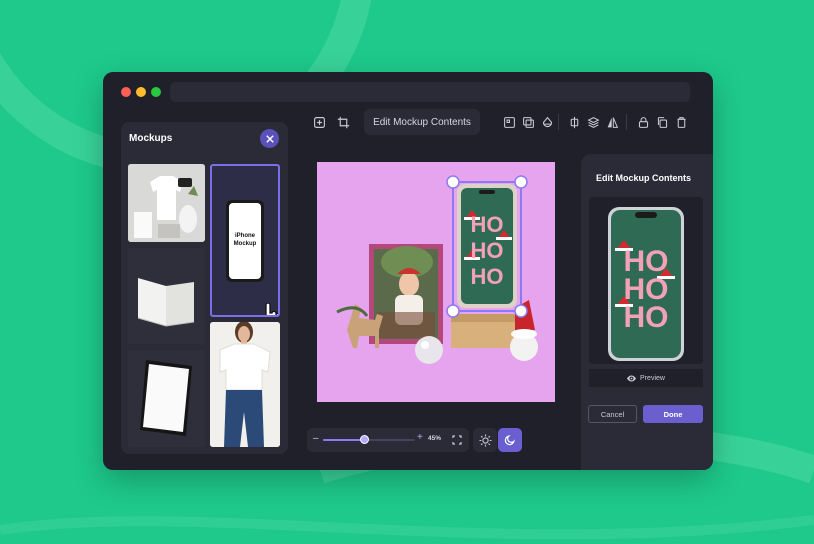 This screenshot has height=544, width=814. What do you see at coordinates (528, 122) in the screenshot?
I see `duplicate-layer-icon` at bounding box center [528, 122].